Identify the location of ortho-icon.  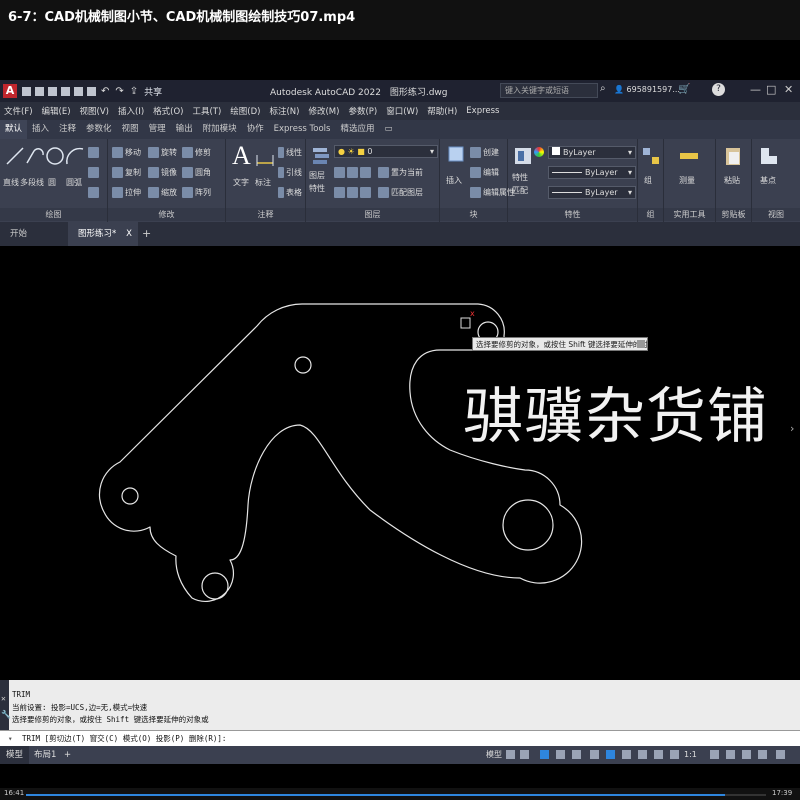
(544, 754).